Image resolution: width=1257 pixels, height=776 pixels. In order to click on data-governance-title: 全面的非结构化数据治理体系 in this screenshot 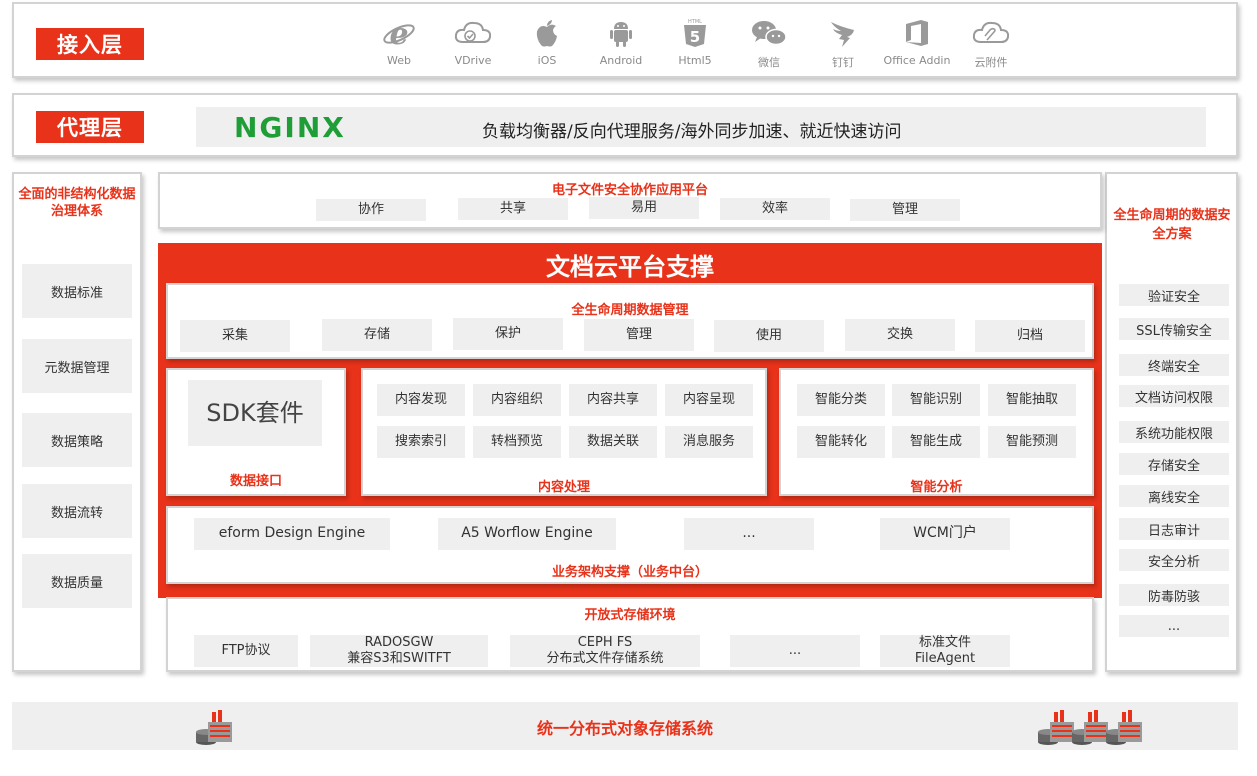, I will do `click(77, 203)`.